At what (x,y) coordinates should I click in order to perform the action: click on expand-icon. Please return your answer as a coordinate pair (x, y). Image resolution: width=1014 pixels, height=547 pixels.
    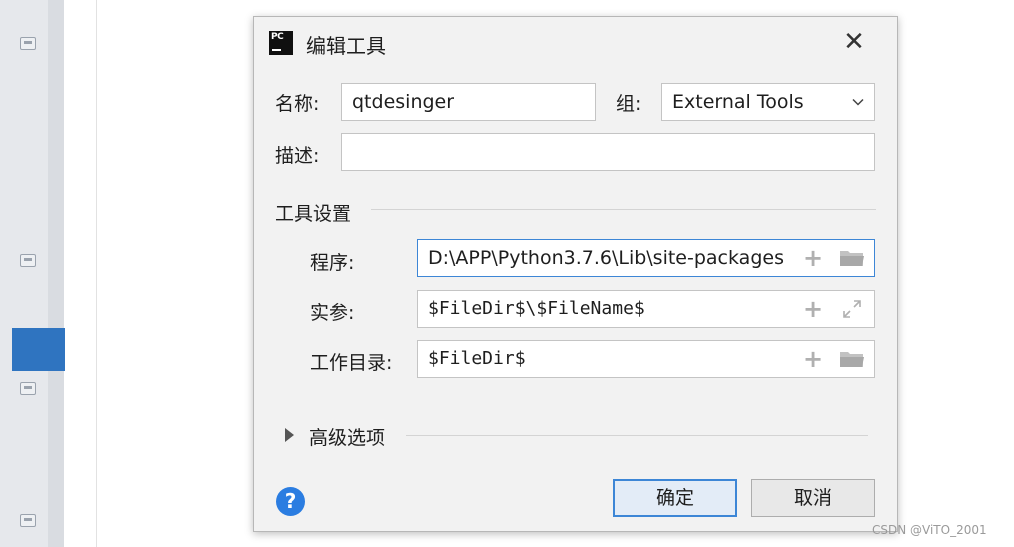
    Looking at the image, I should click on (852, 309).